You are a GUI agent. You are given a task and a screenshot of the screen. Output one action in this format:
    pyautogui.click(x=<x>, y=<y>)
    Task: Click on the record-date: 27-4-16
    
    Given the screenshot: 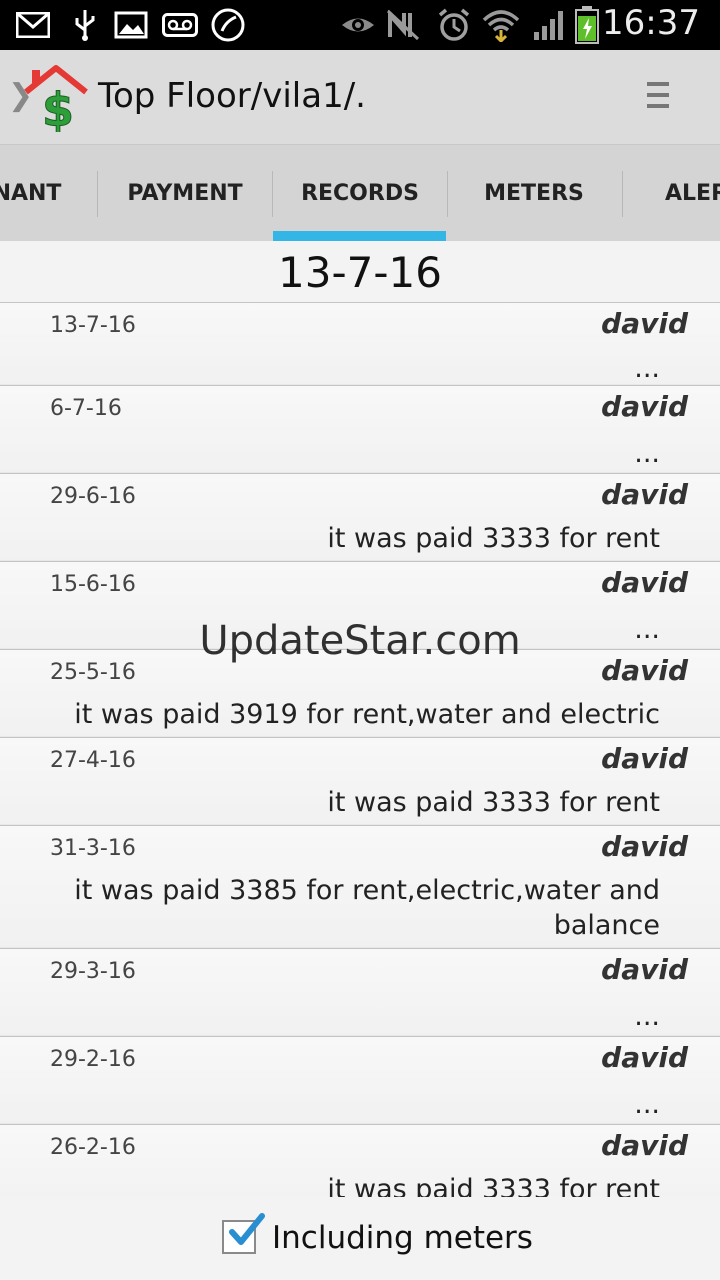 What is the action you would take?
    pyautogui.click(x=93, y=760)
    